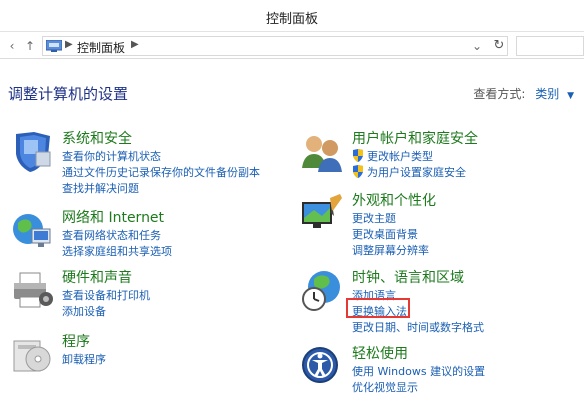 The image size is (584, 401). I want to click on breadcrumb-control-panel: 控制面板, so click(101, 47).